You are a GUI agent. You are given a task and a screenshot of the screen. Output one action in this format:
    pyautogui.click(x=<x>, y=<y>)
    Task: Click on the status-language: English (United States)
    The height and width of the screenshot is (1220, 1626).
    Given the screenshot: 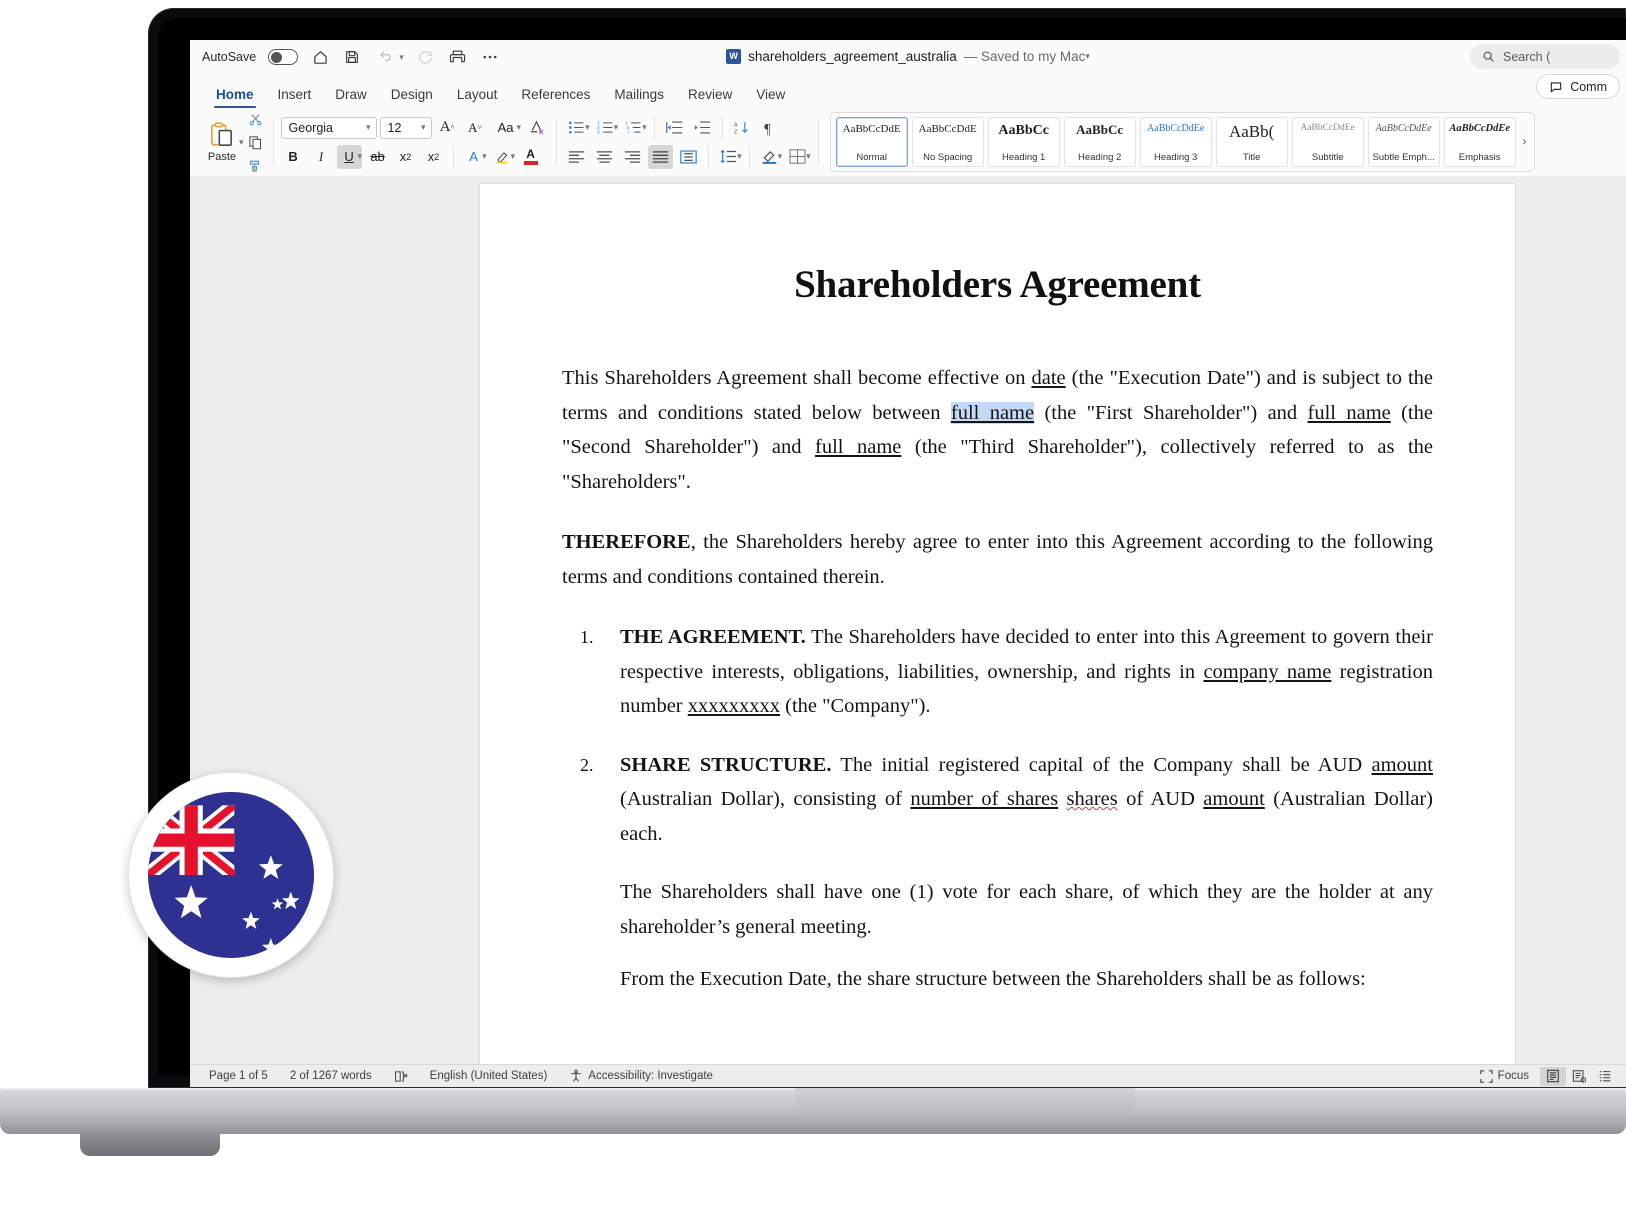 What is the action you would take?
    pyautogui.click(x=489, y=1076)
    